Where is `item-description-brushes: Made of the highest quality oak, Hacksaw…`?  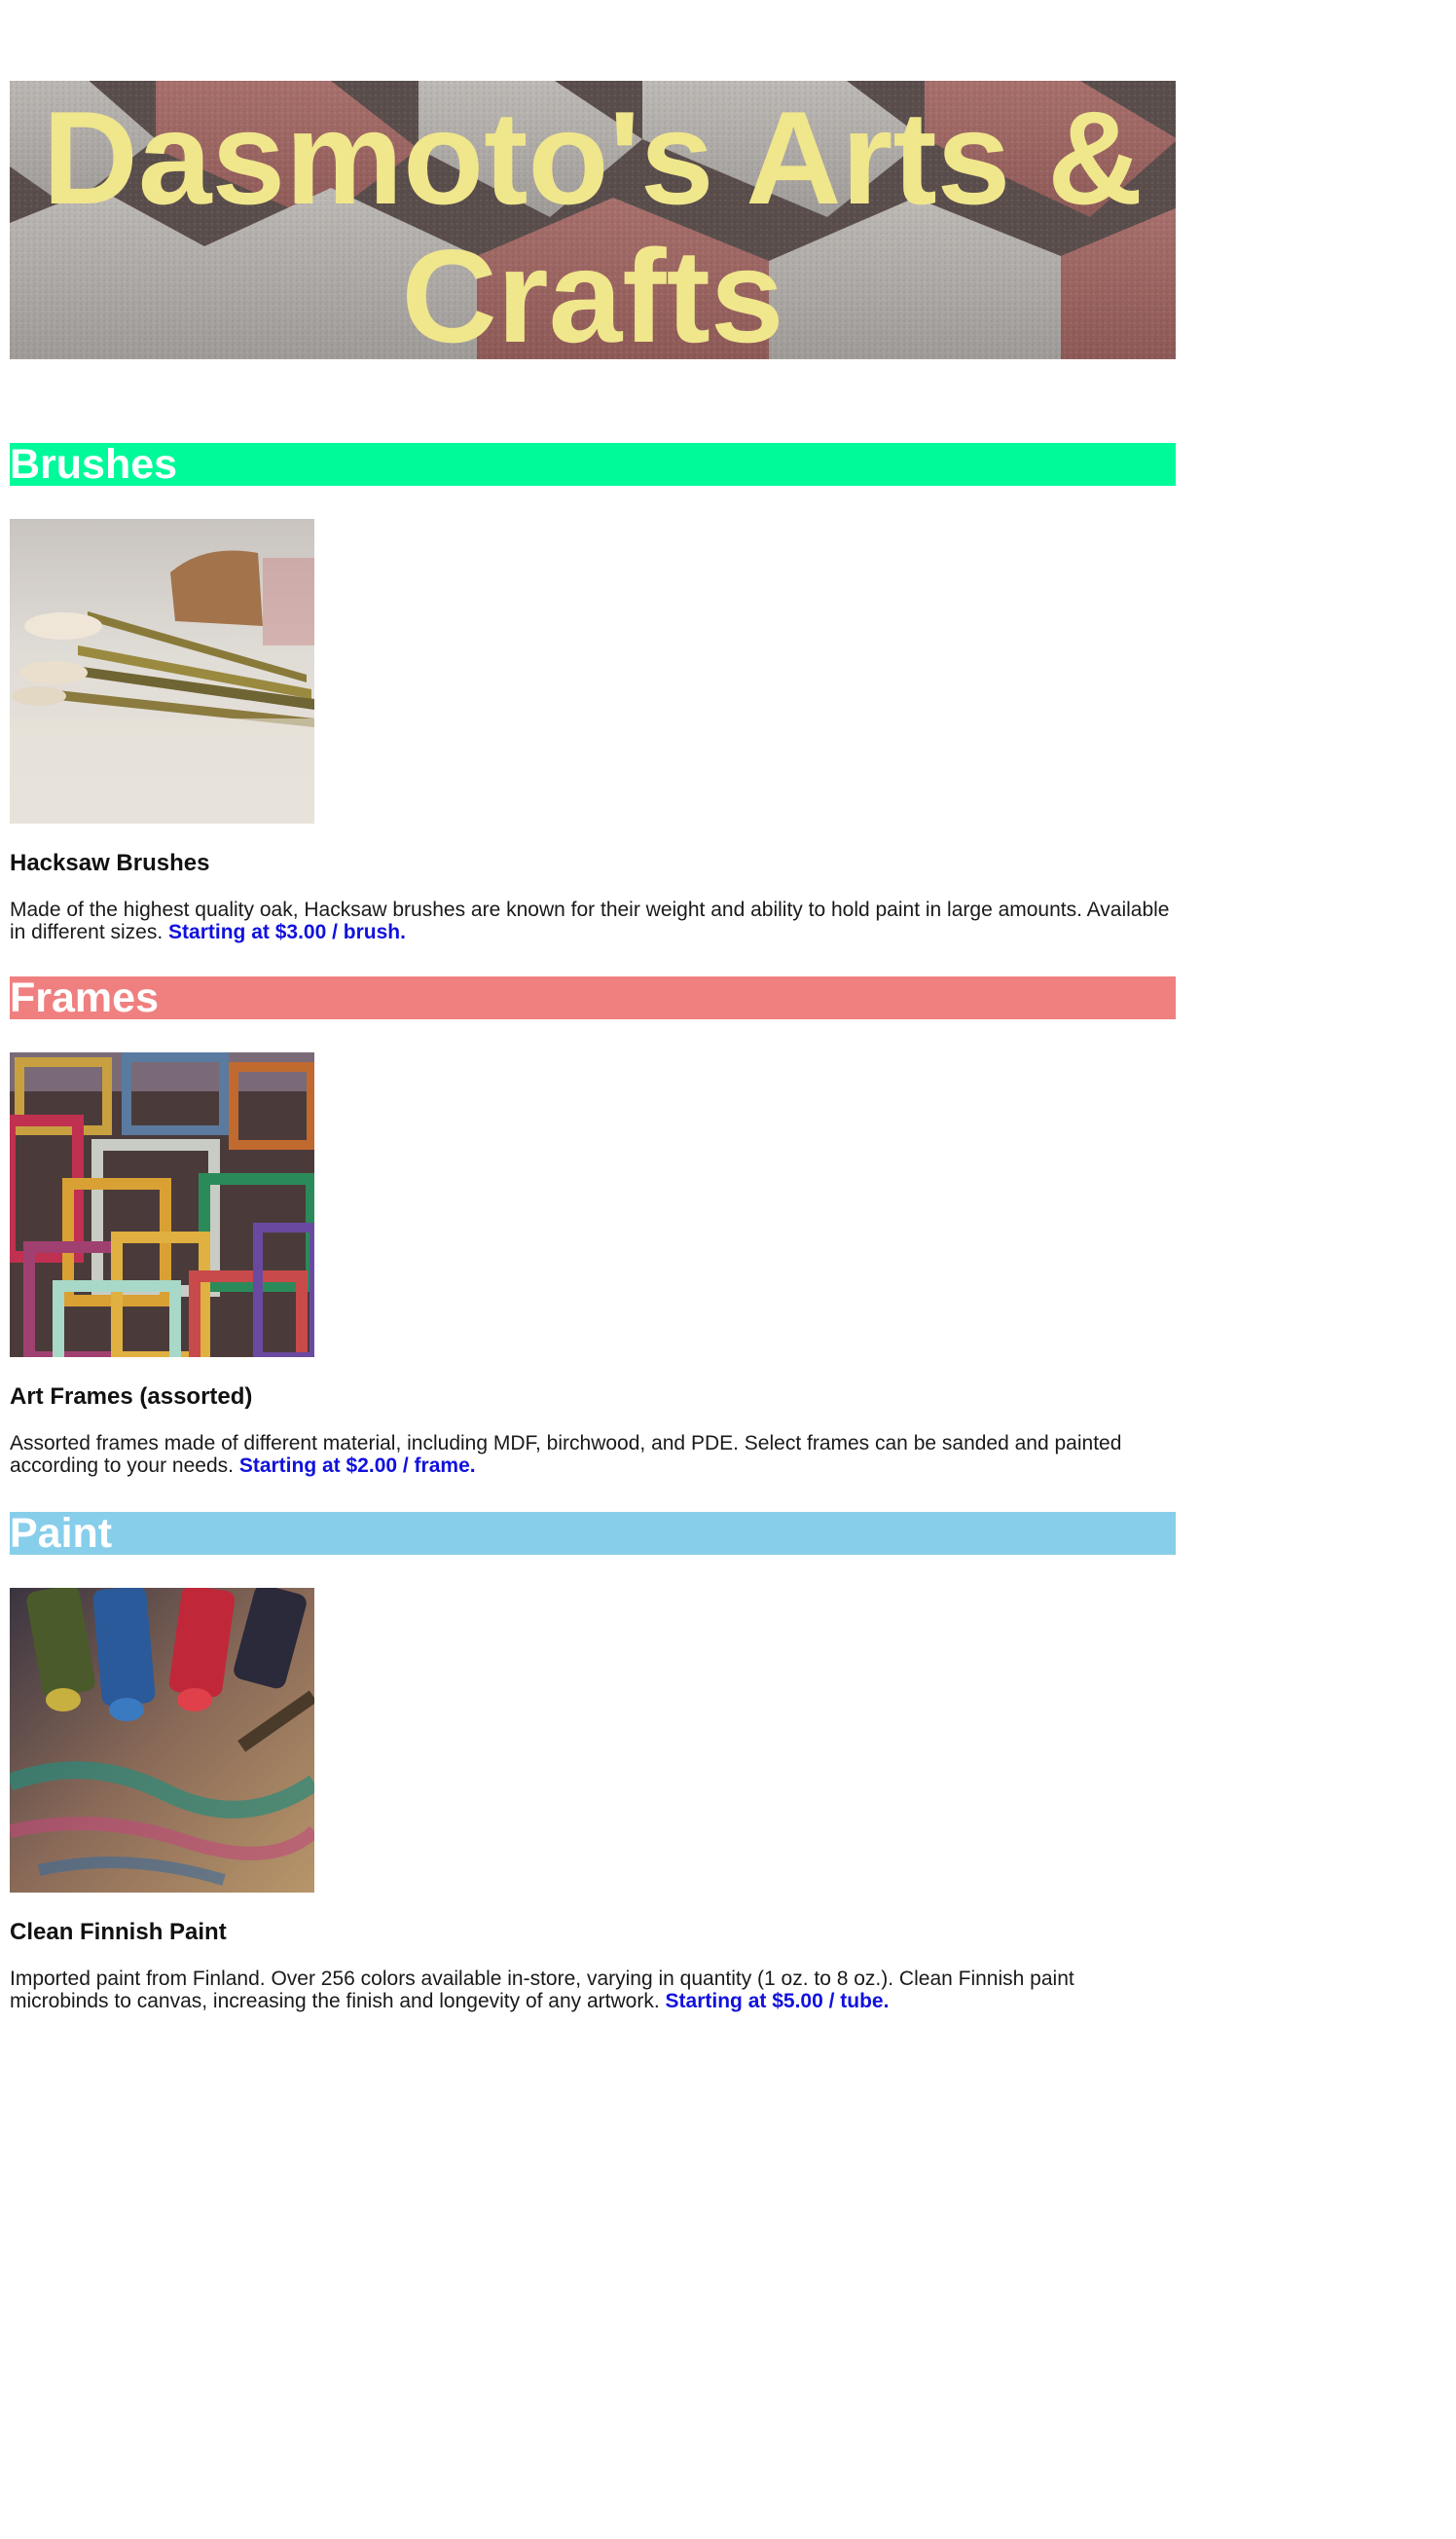 item-description-brushes: Made of the highest quality oak, Hacksaw… is located at coordinates (593, 921).